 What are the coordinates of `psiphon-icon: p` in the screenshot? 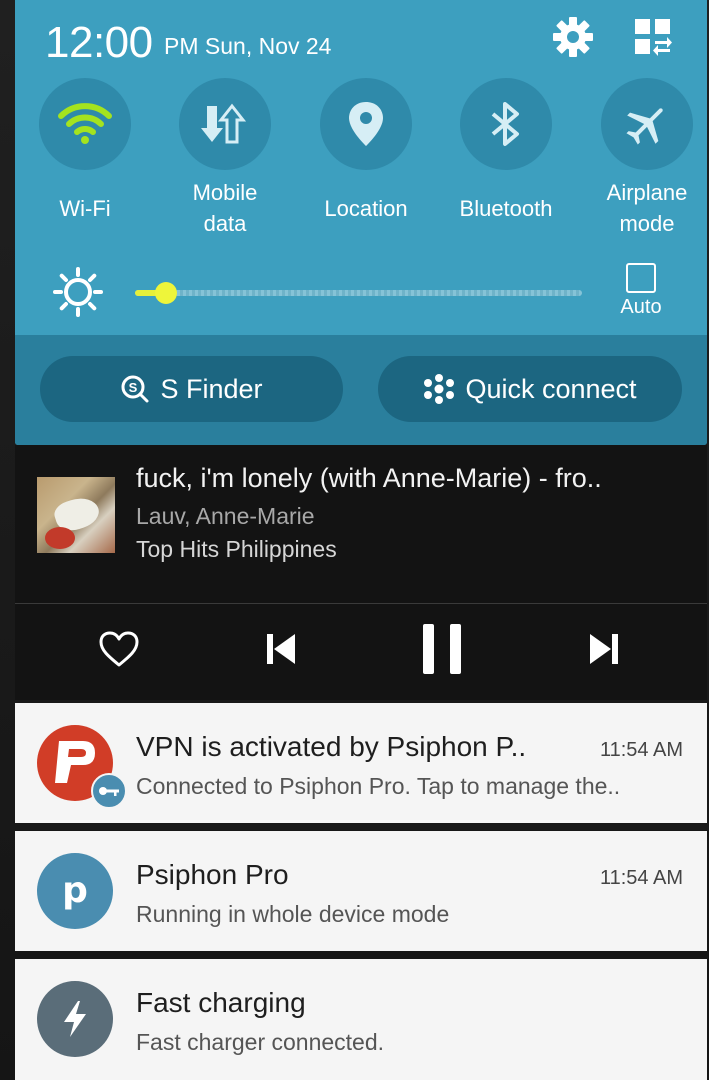 It's located at (75, 891).